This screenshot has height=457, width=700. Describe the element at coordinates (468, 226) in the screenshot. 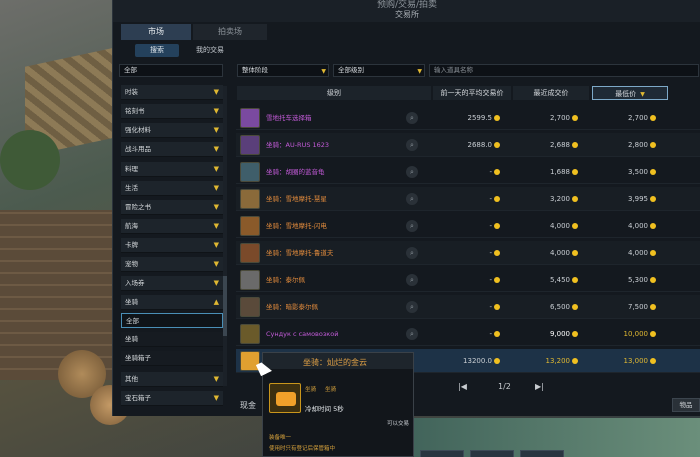

I see `table-row: 坐骑：雪地摩托-闪电 ⌕ - 4,000 4,000` at that location.